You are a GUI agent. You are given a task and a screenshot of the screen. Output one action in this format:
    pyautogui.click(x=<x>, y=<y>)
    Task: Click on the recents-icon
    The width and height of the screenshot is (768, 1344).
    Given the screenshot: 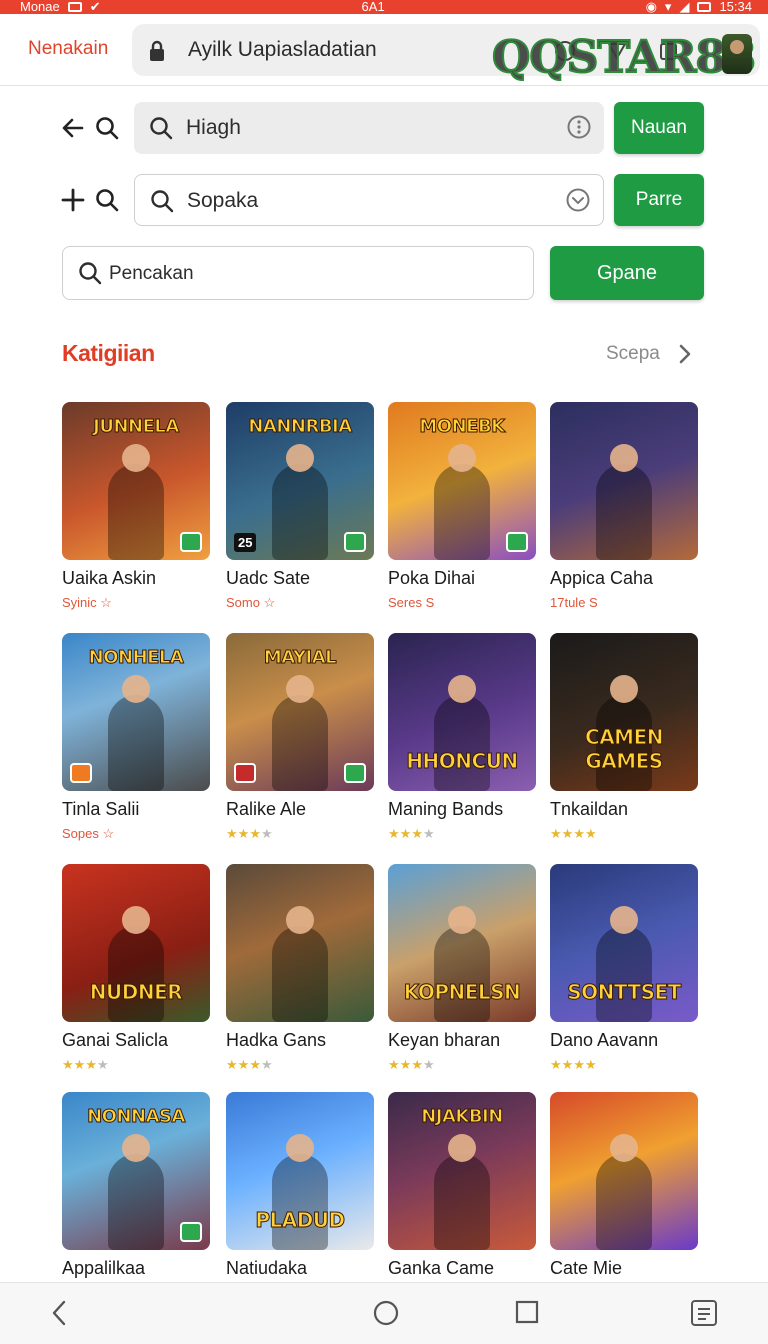 What is the action you would take?
    pyautogui.click(x=527, y=1313)
    